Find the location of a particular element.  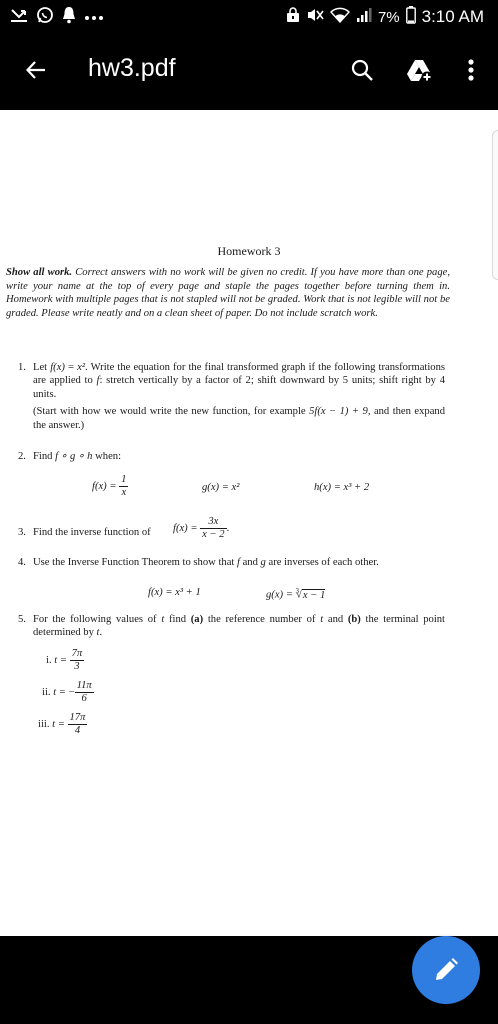

search-icon is located at coordinates (362, 70).